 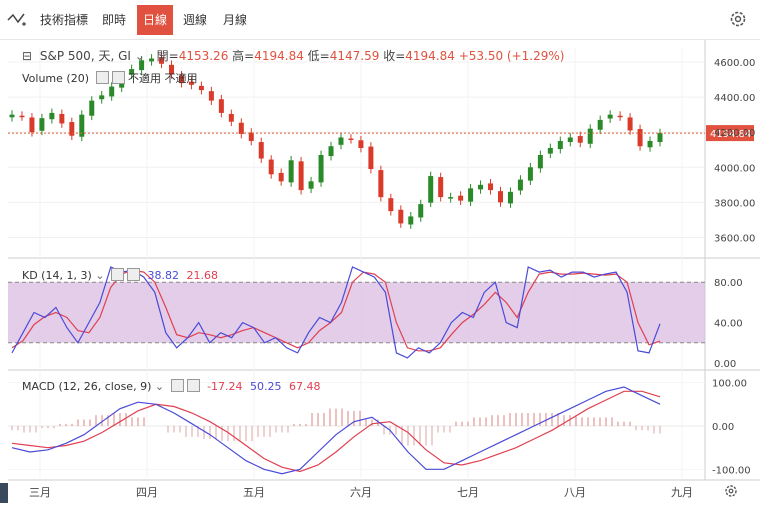 I want to click on high-value: 4194.84, so click(x=279, y=56).